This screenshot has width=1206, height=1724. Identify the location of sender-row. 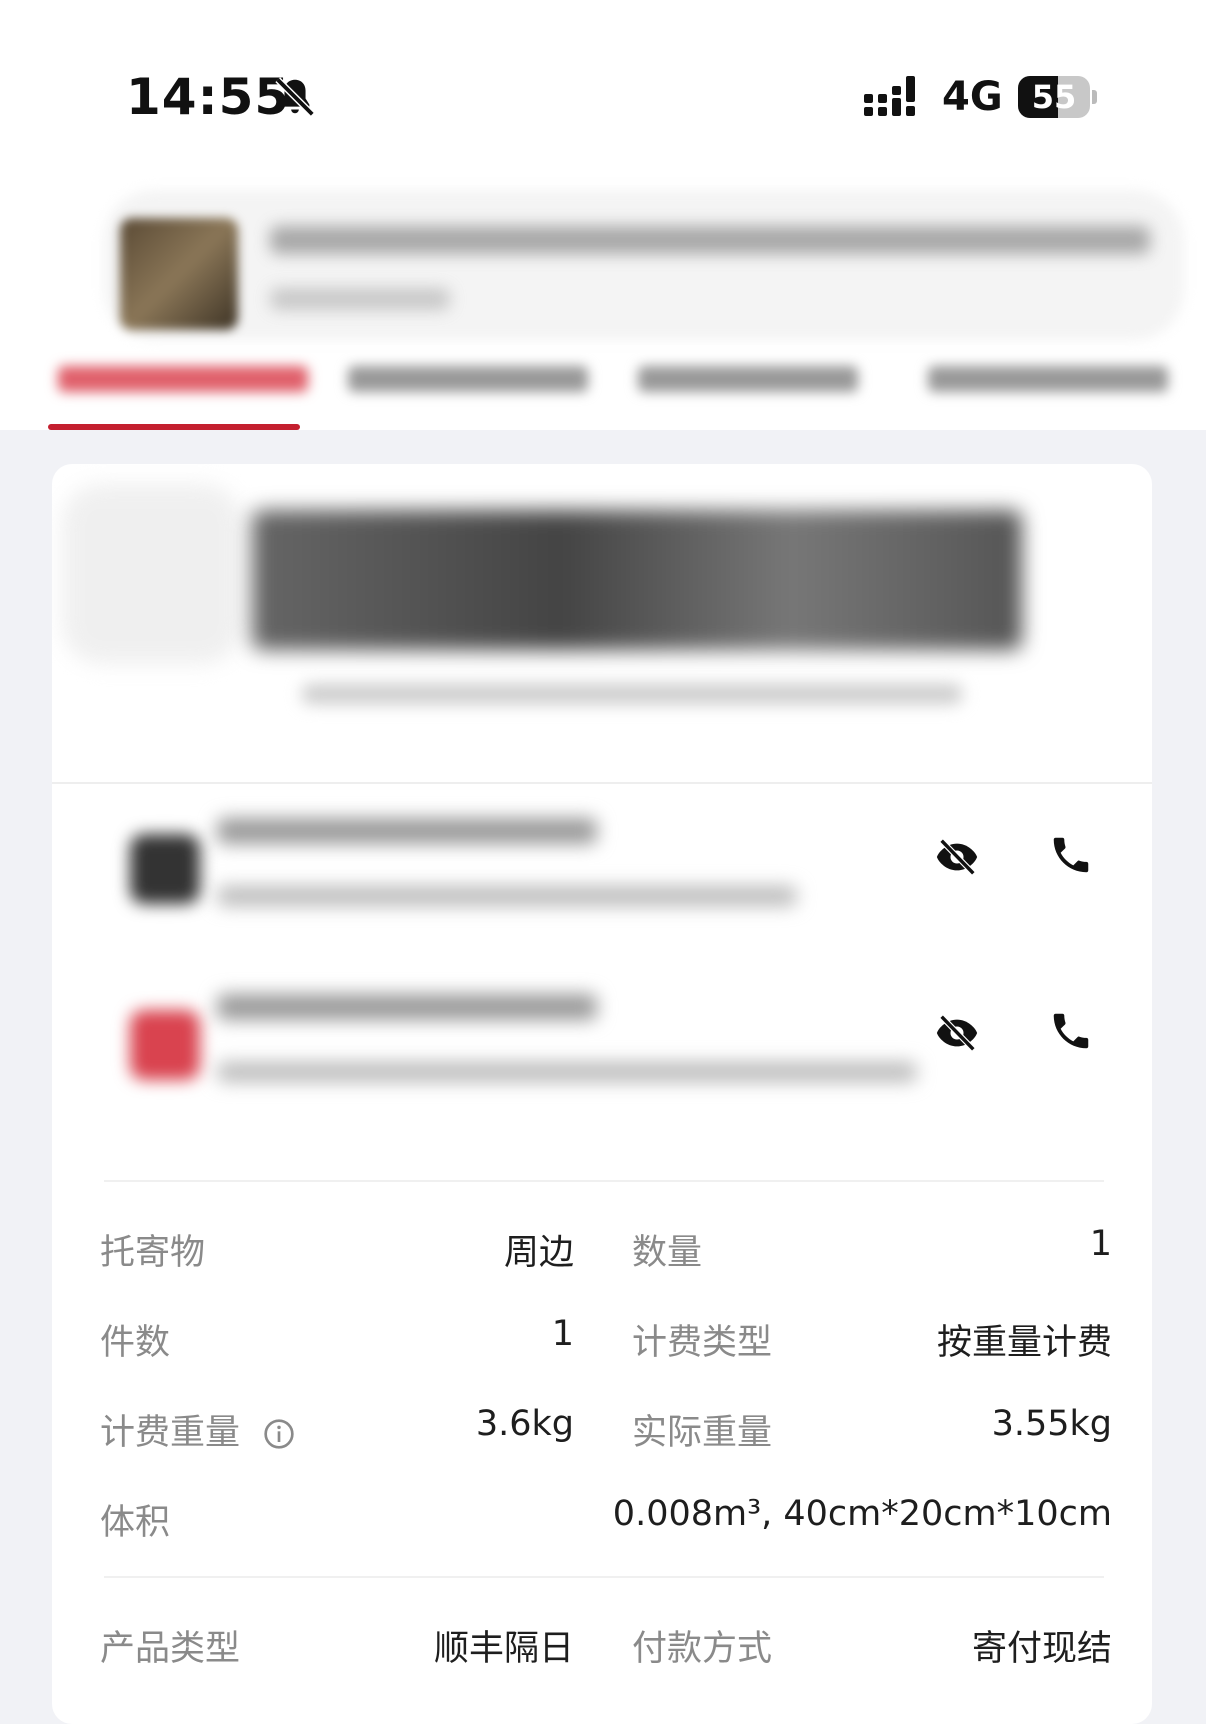
(602, 863).